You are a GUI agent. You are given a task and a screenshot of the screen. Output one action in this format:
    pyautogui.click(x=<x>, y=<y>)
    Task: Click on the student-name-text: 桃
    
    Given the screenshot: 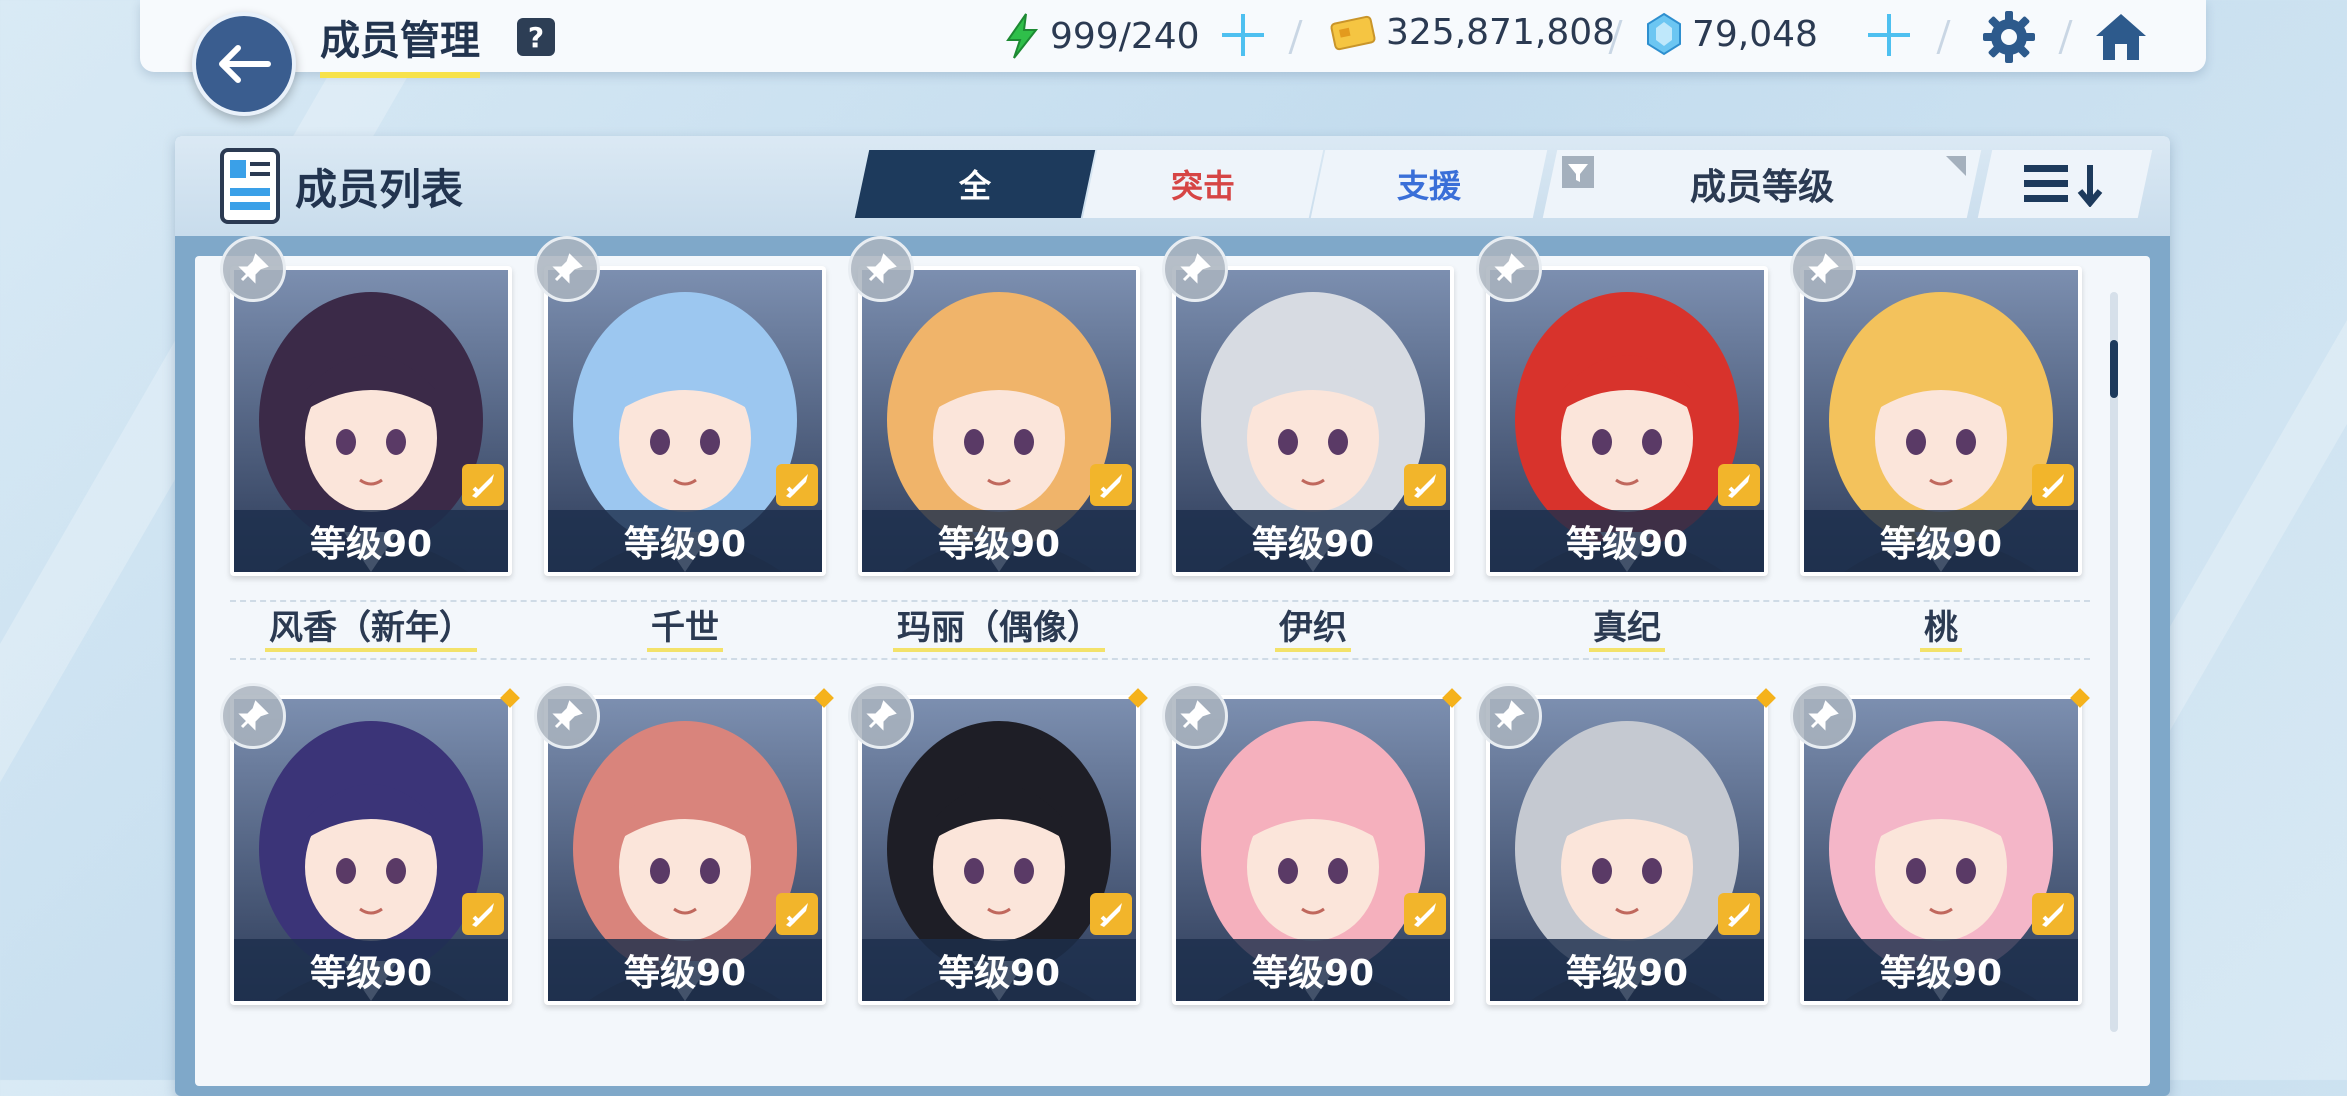 What is the action you would take?
    pyautogui.click(x=1941, y=630)
    